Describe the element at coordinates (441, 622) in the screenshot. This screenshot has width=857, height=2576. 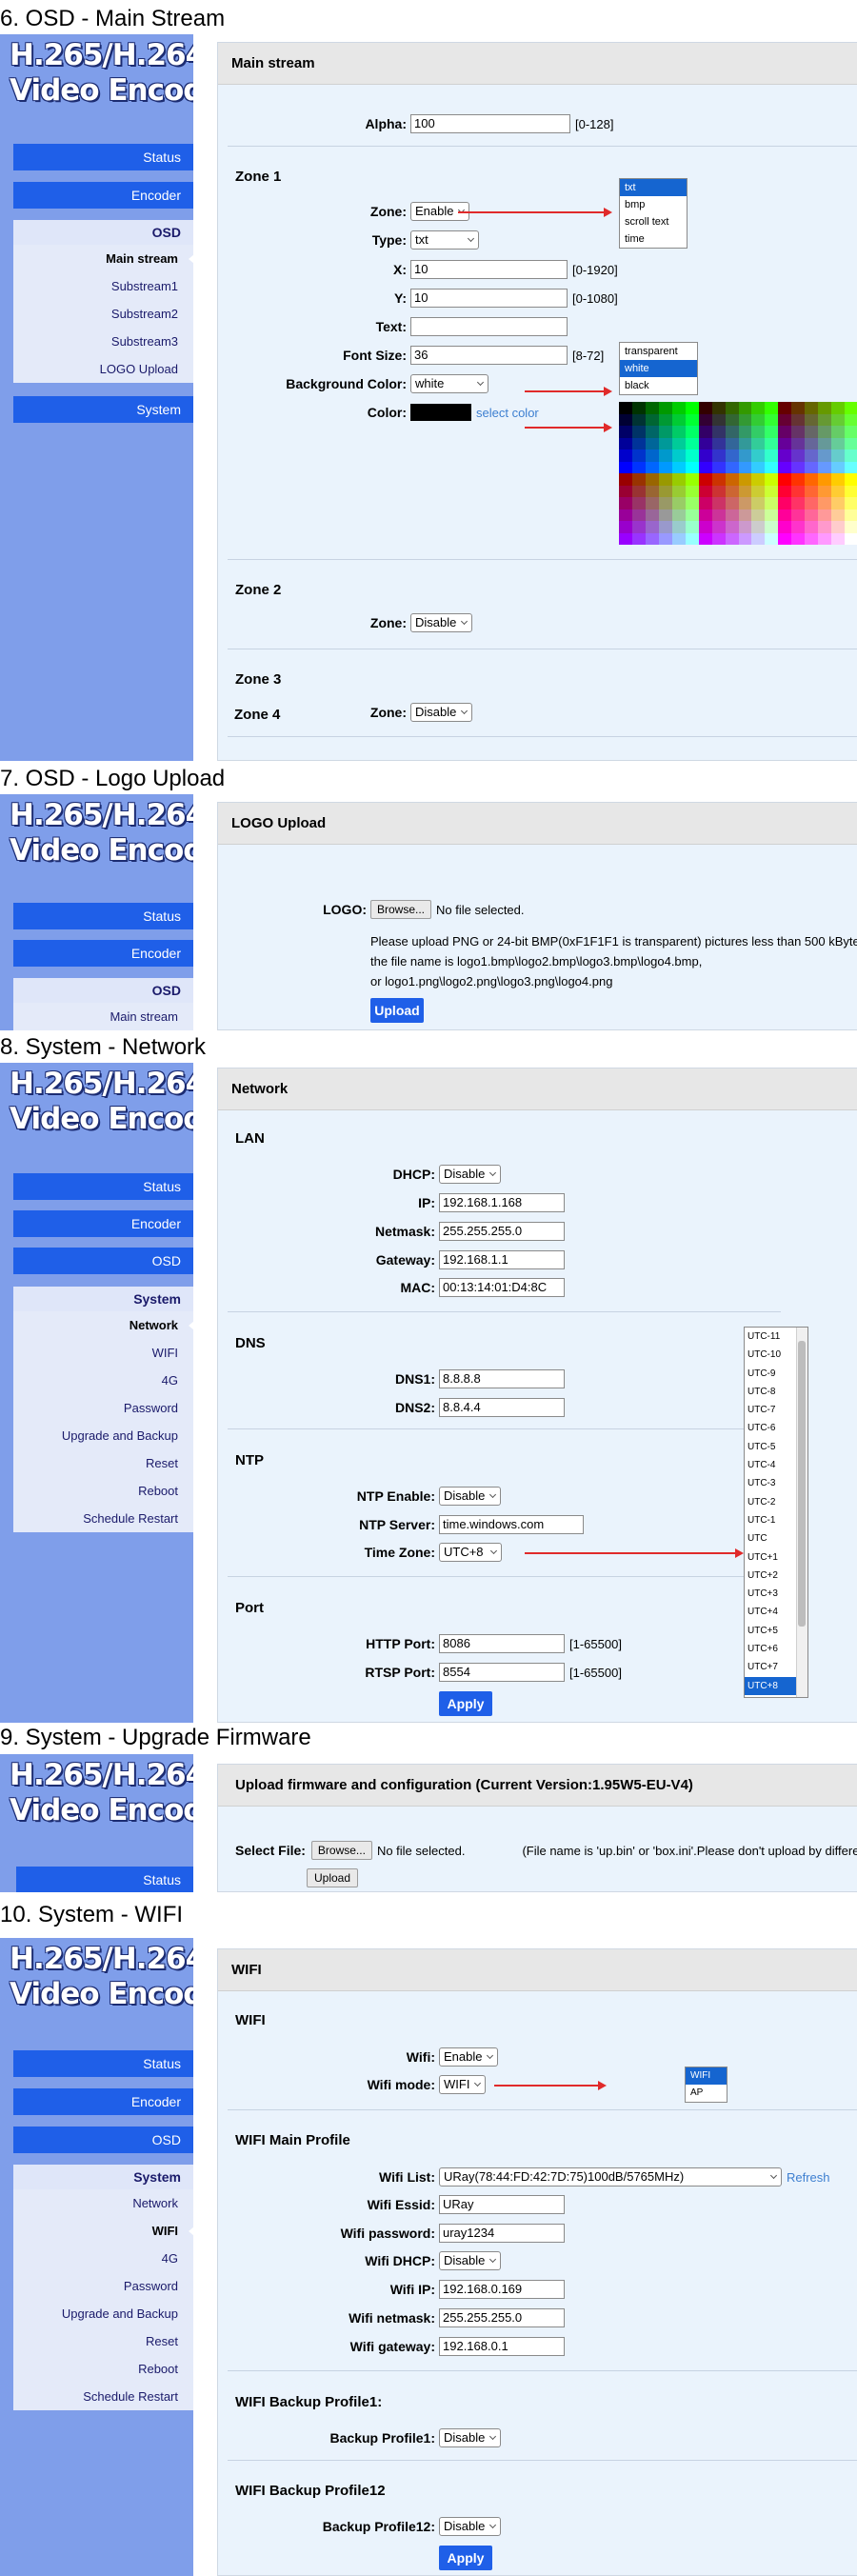
I see `zone2-select: Disable` at that location.